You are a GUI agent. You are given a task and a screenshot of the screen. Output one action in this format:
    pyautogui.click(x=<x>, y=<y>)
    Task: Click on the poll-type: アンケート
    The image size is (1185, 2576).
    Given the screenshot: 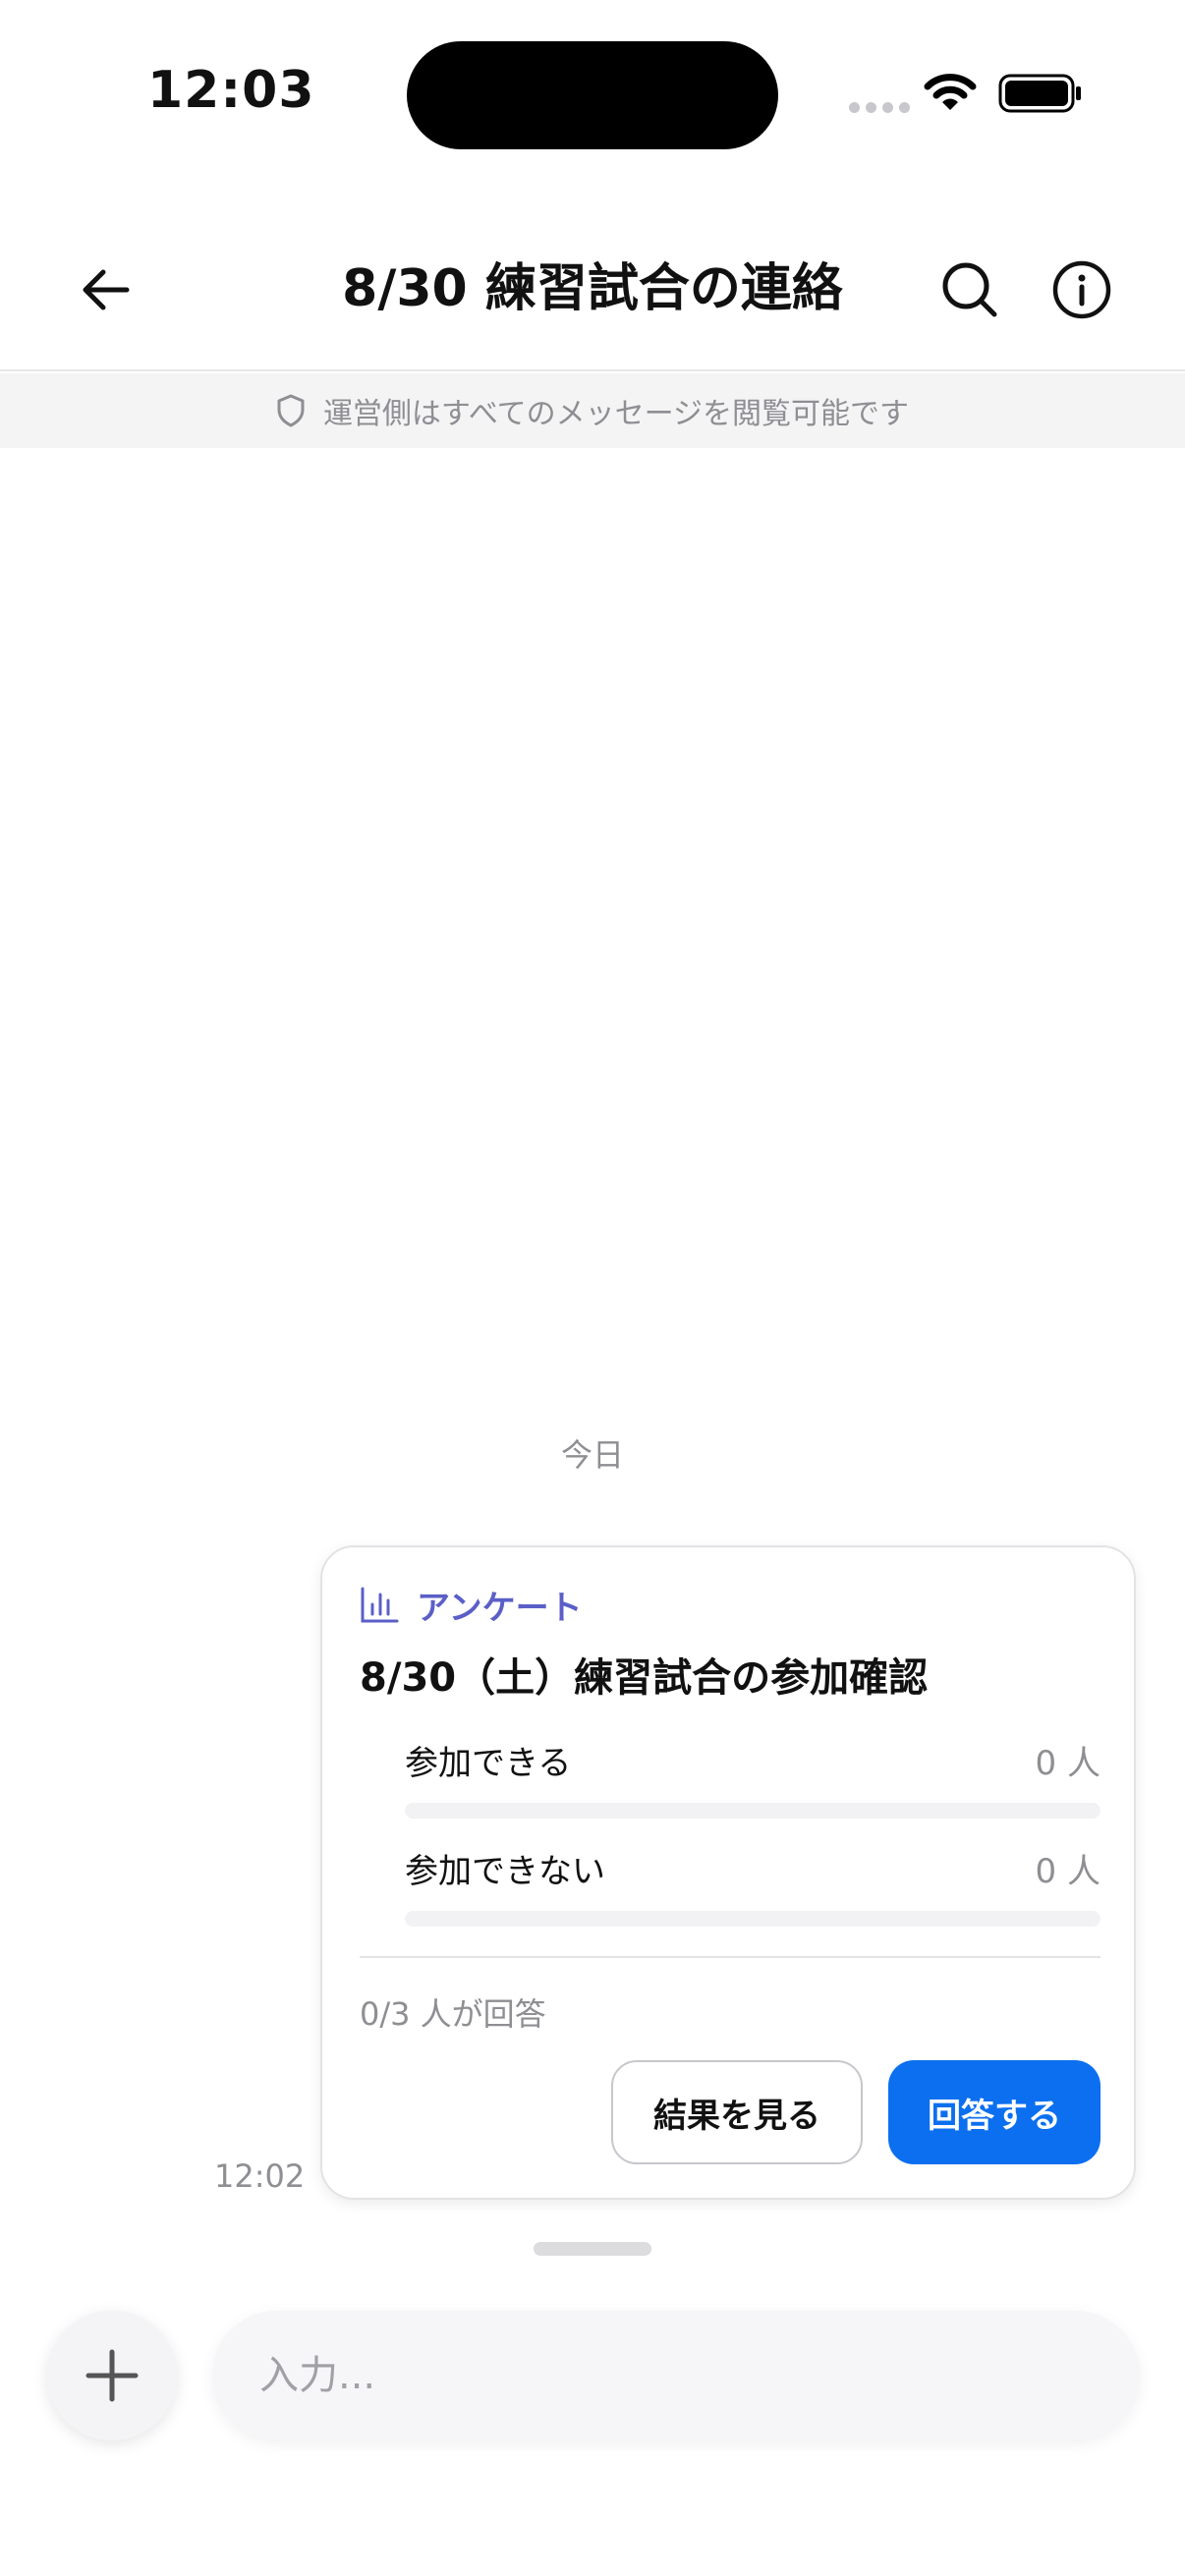 What is the action you would take?
    pyautogui.click(x=472, y=1605)
    